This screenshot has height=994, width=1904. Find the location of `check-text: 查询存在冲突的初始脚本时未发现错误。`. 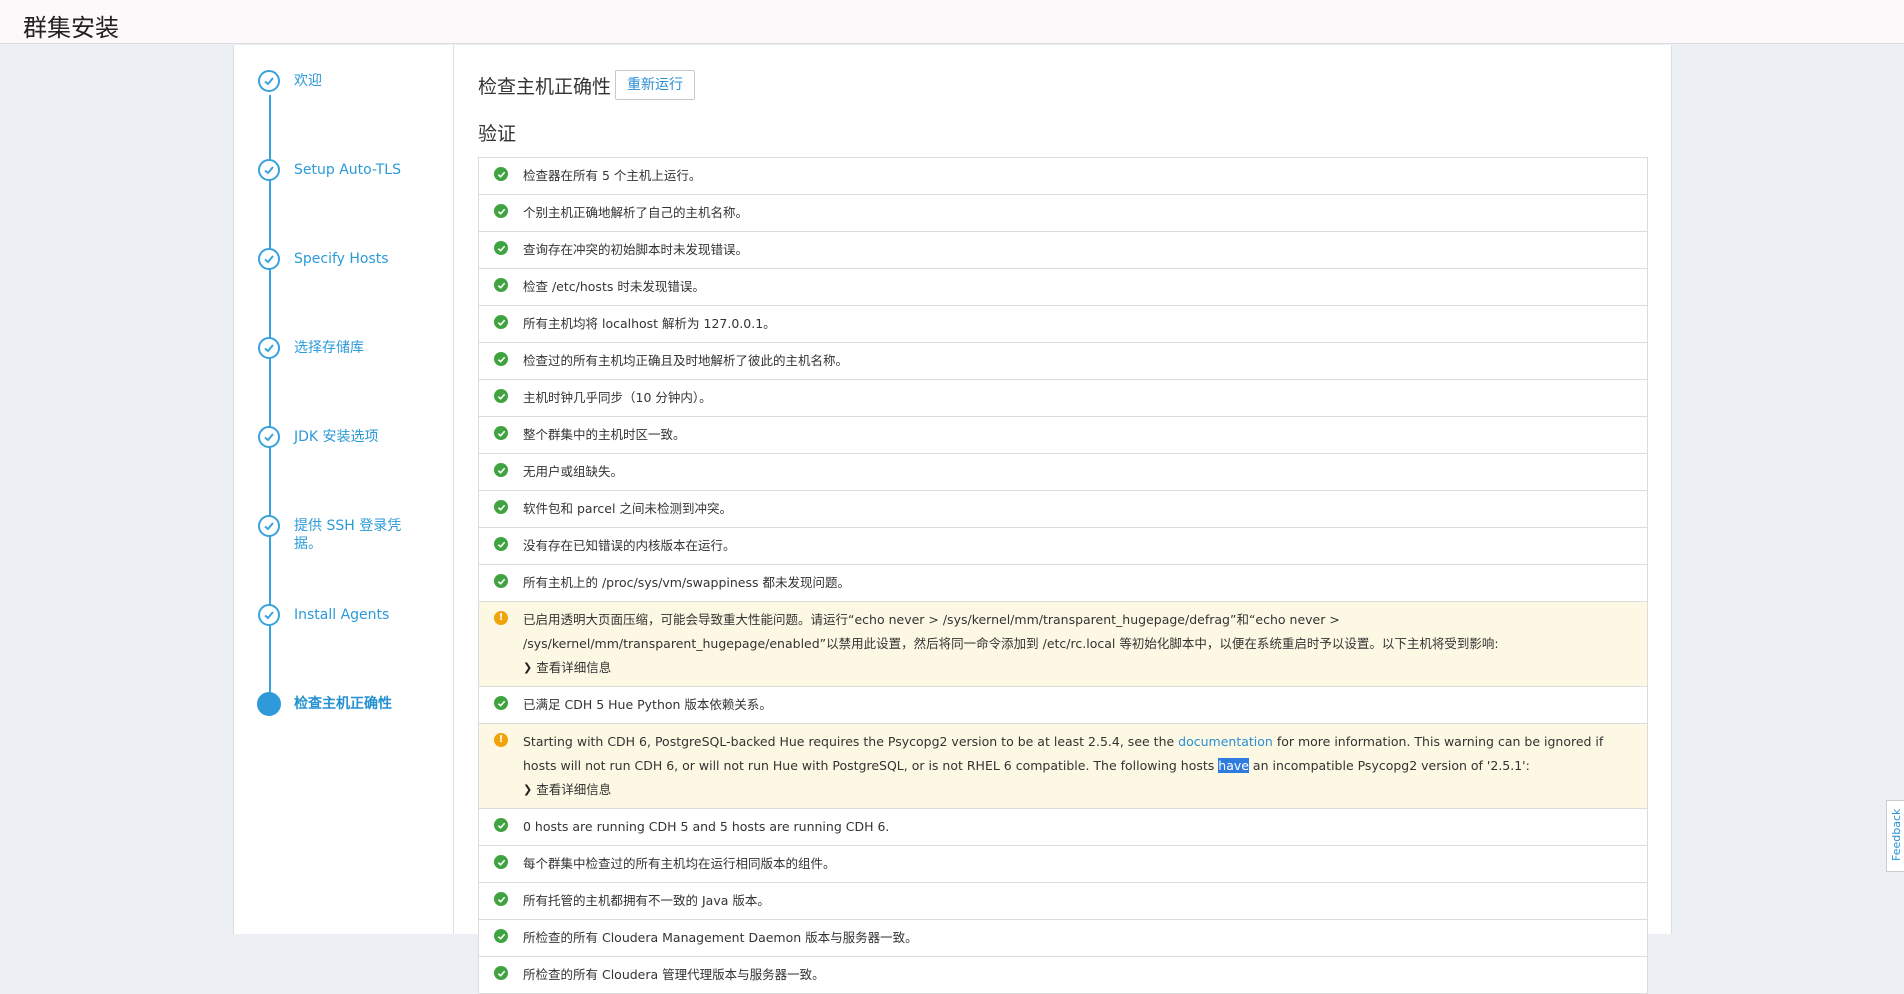

check-text: 查询存在冲突的初始脚本时未发现错误。 is located at coordinates (636, 249).